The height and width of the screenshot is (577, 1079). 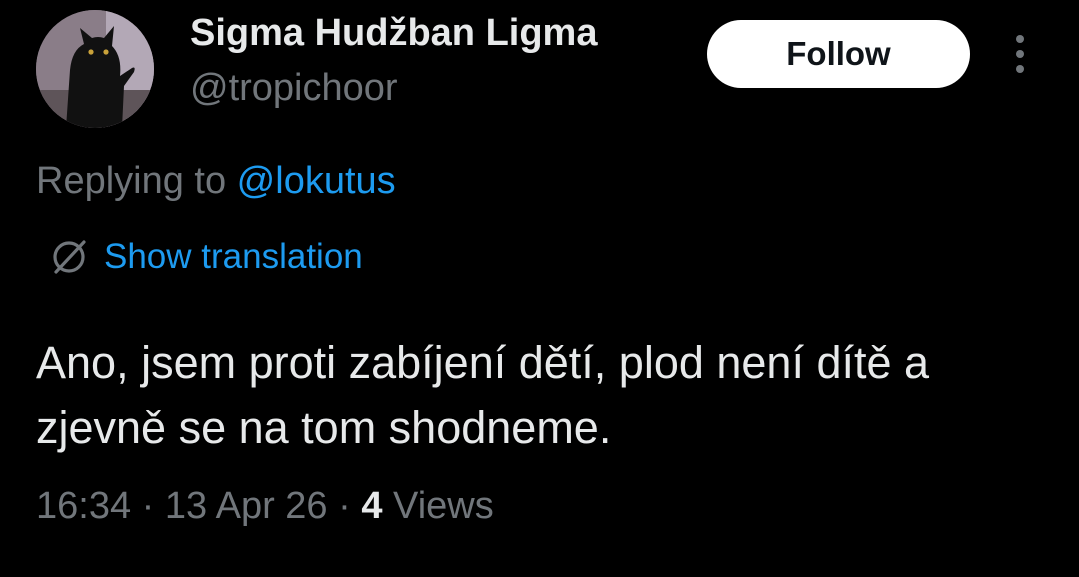 I want to click on replying-to-line: Replying to @lokutus, so click(x=216, y=181).